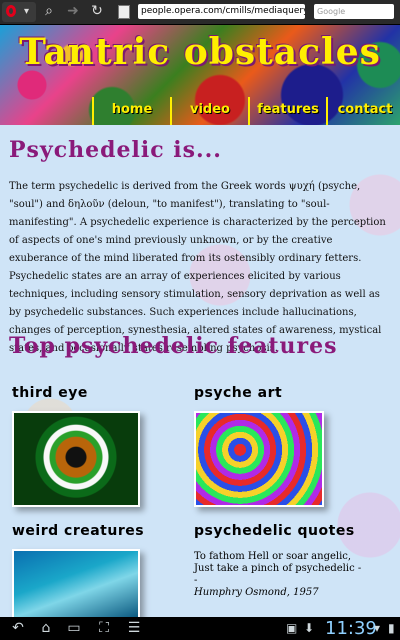 The height and width of the screenshot is (640, 400). I want to click on nav-item-contact: contact, so click(363, 111).